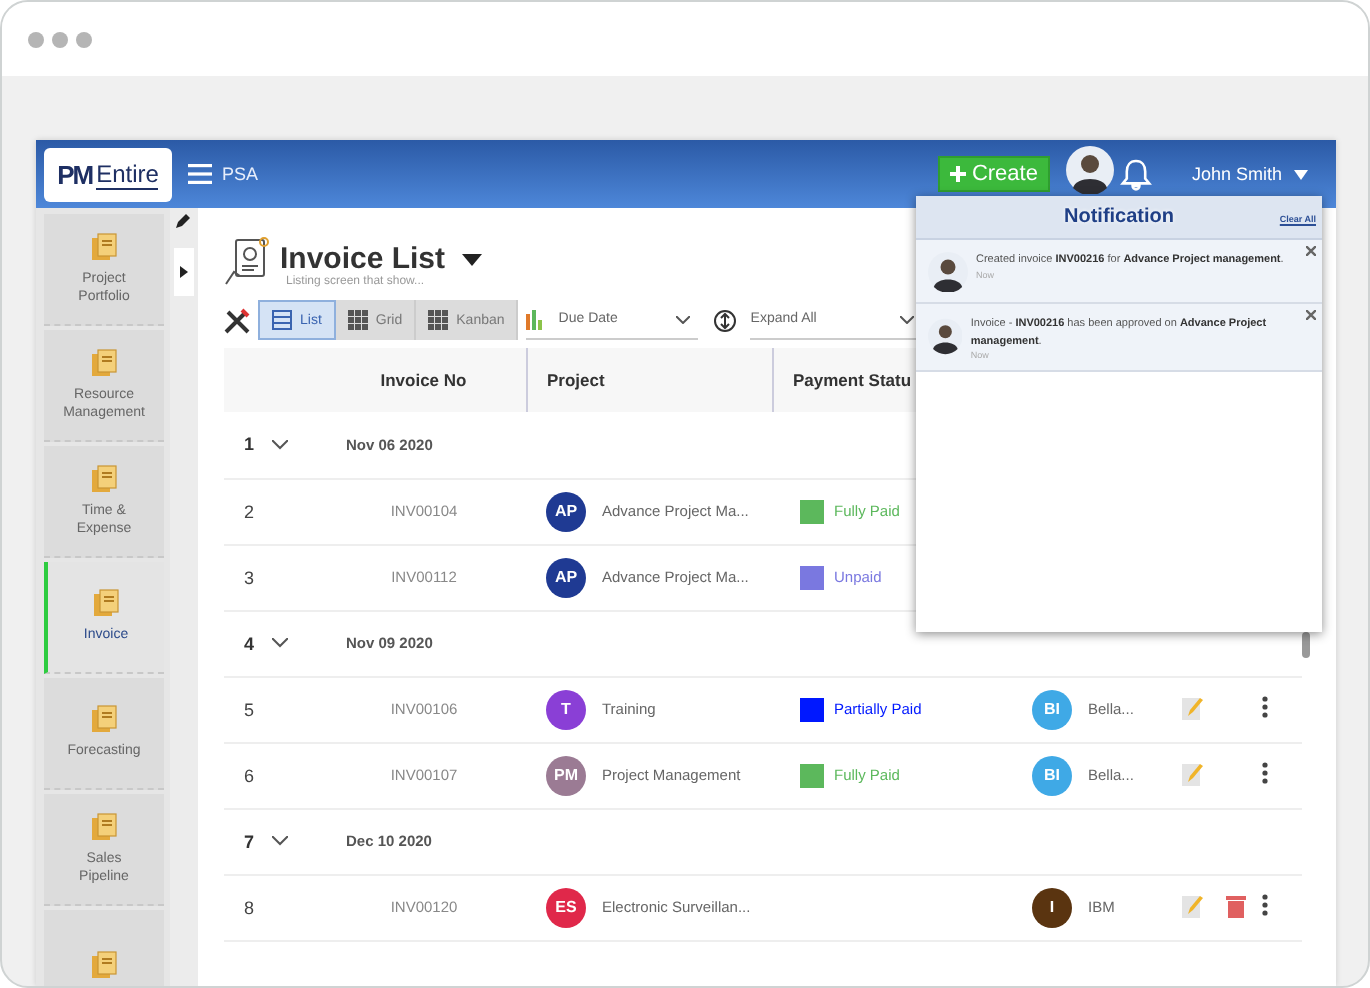  What do you see at coordinates (363, 259) in the screenshot?
I see `page-title: Invoice List` at bounding box center [363, 259].